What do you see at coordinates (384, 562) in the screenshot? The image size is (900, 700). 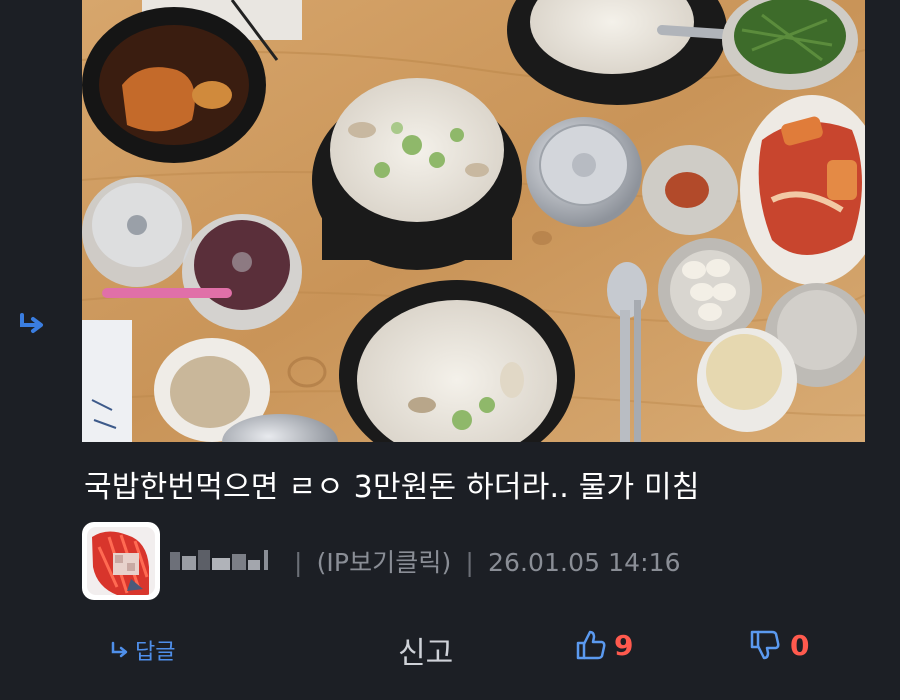 I see `ip-view-link: (IP보기클릭)` at bounding box center [384, 562].